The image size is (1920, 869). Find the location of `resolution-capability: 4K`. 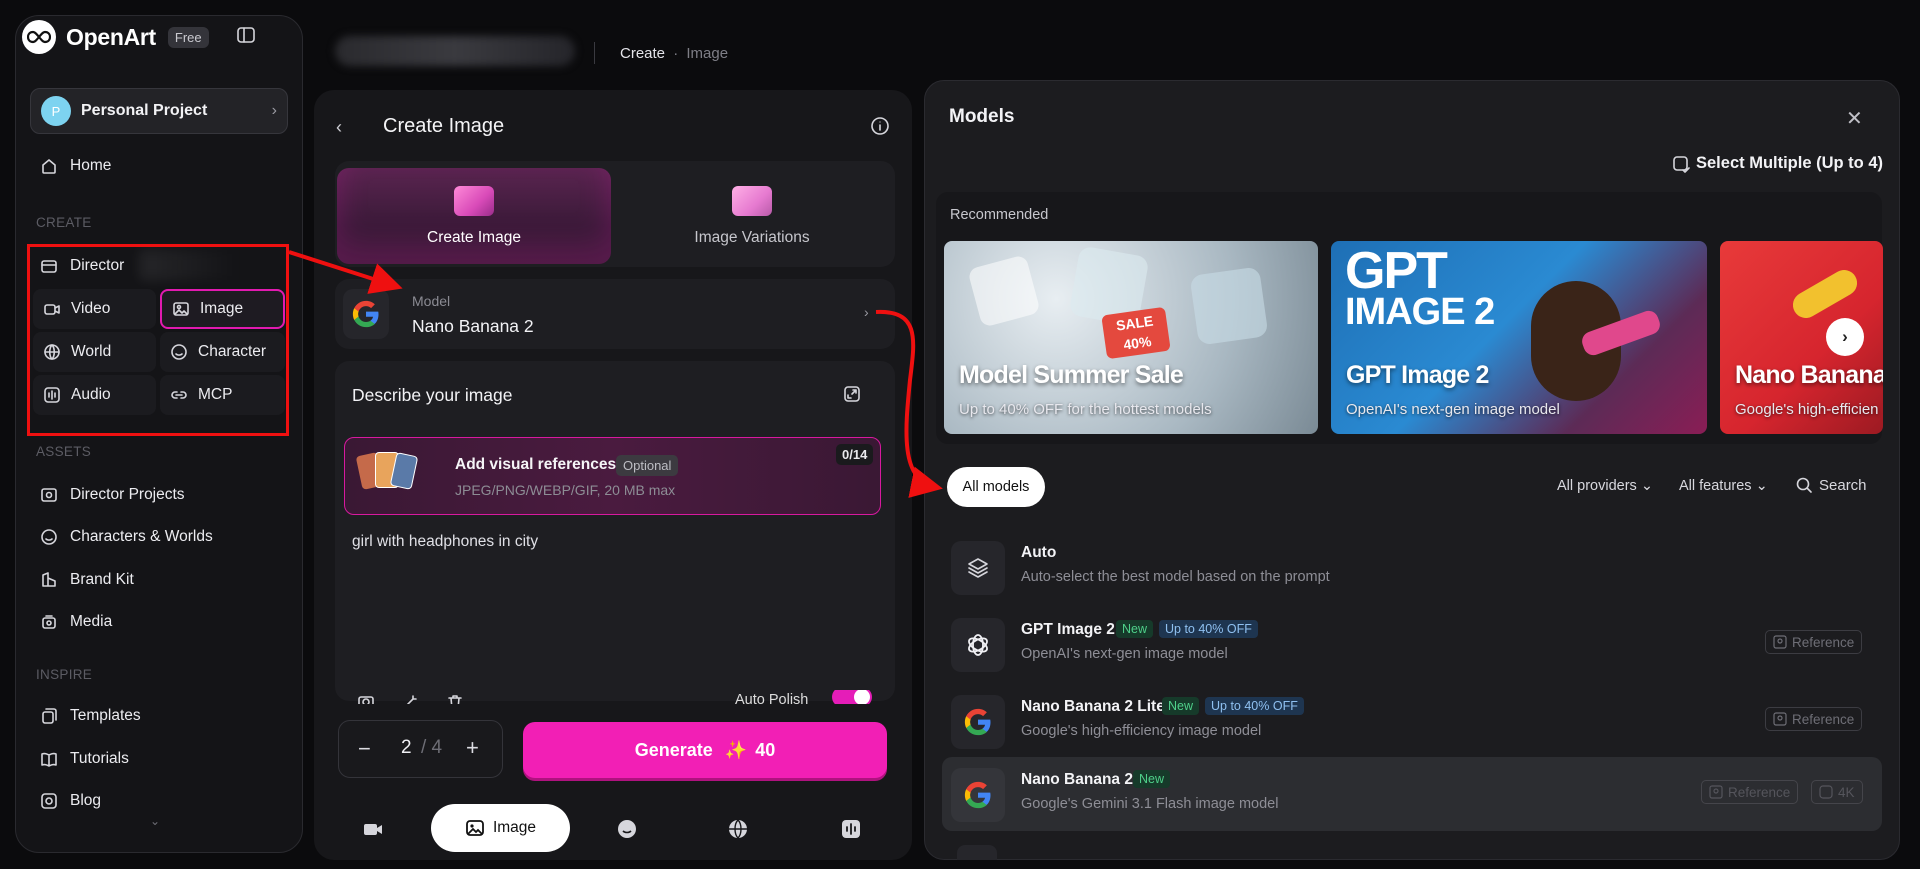

resolution-capability: 4K is located at coordinates (1837, 792).